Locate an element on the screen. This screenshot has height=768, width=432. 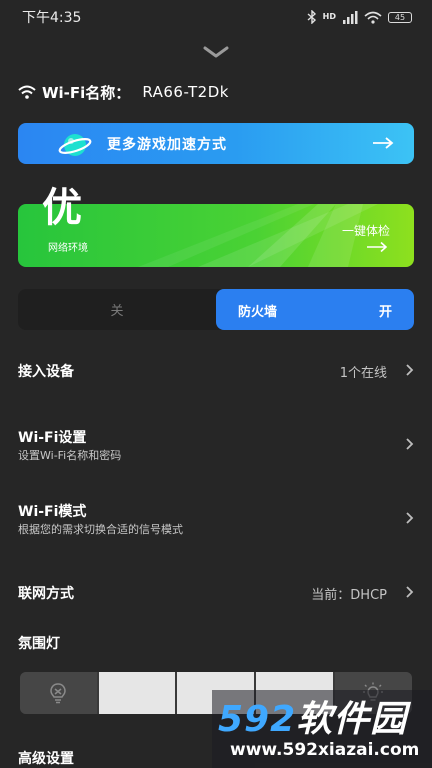
signal-icon is located at coordinates (350, 17).